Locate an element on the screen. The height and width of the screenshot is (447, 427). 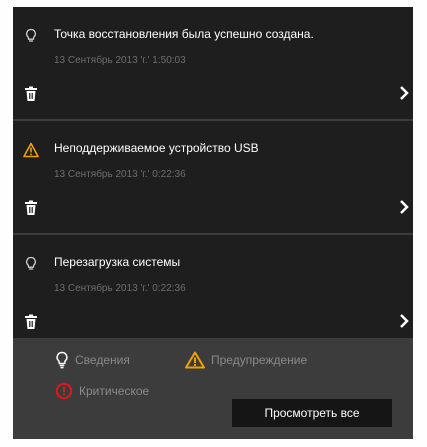
legend-critical: Критическое is located at coordinates (102, 391).